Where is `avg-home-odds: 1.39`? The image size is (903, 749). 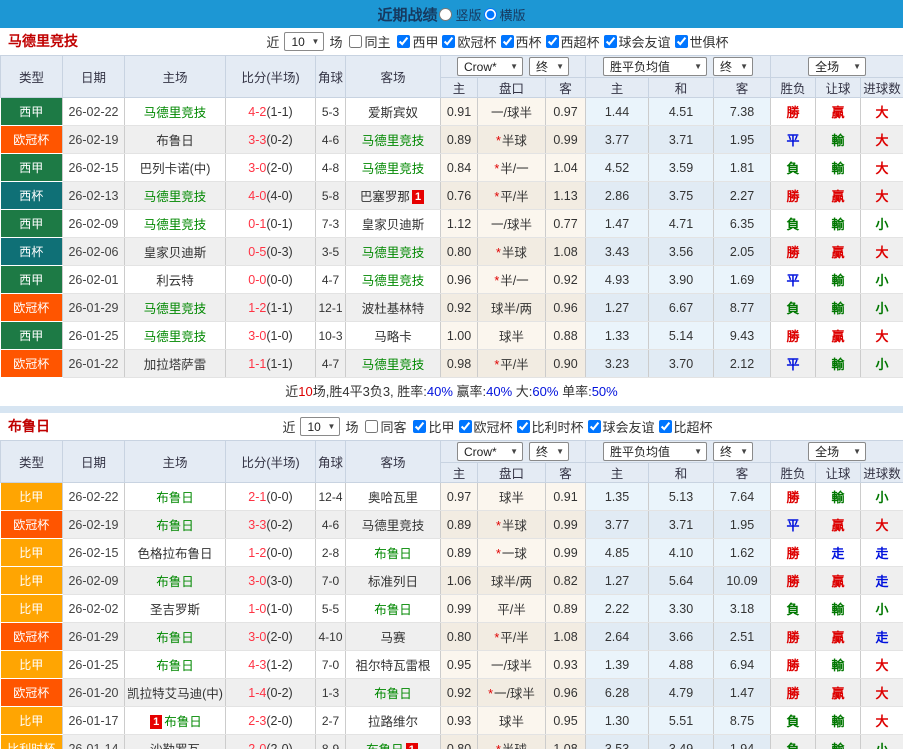 avg-home-odds: 1.39 is located at coordinates (617, 664).